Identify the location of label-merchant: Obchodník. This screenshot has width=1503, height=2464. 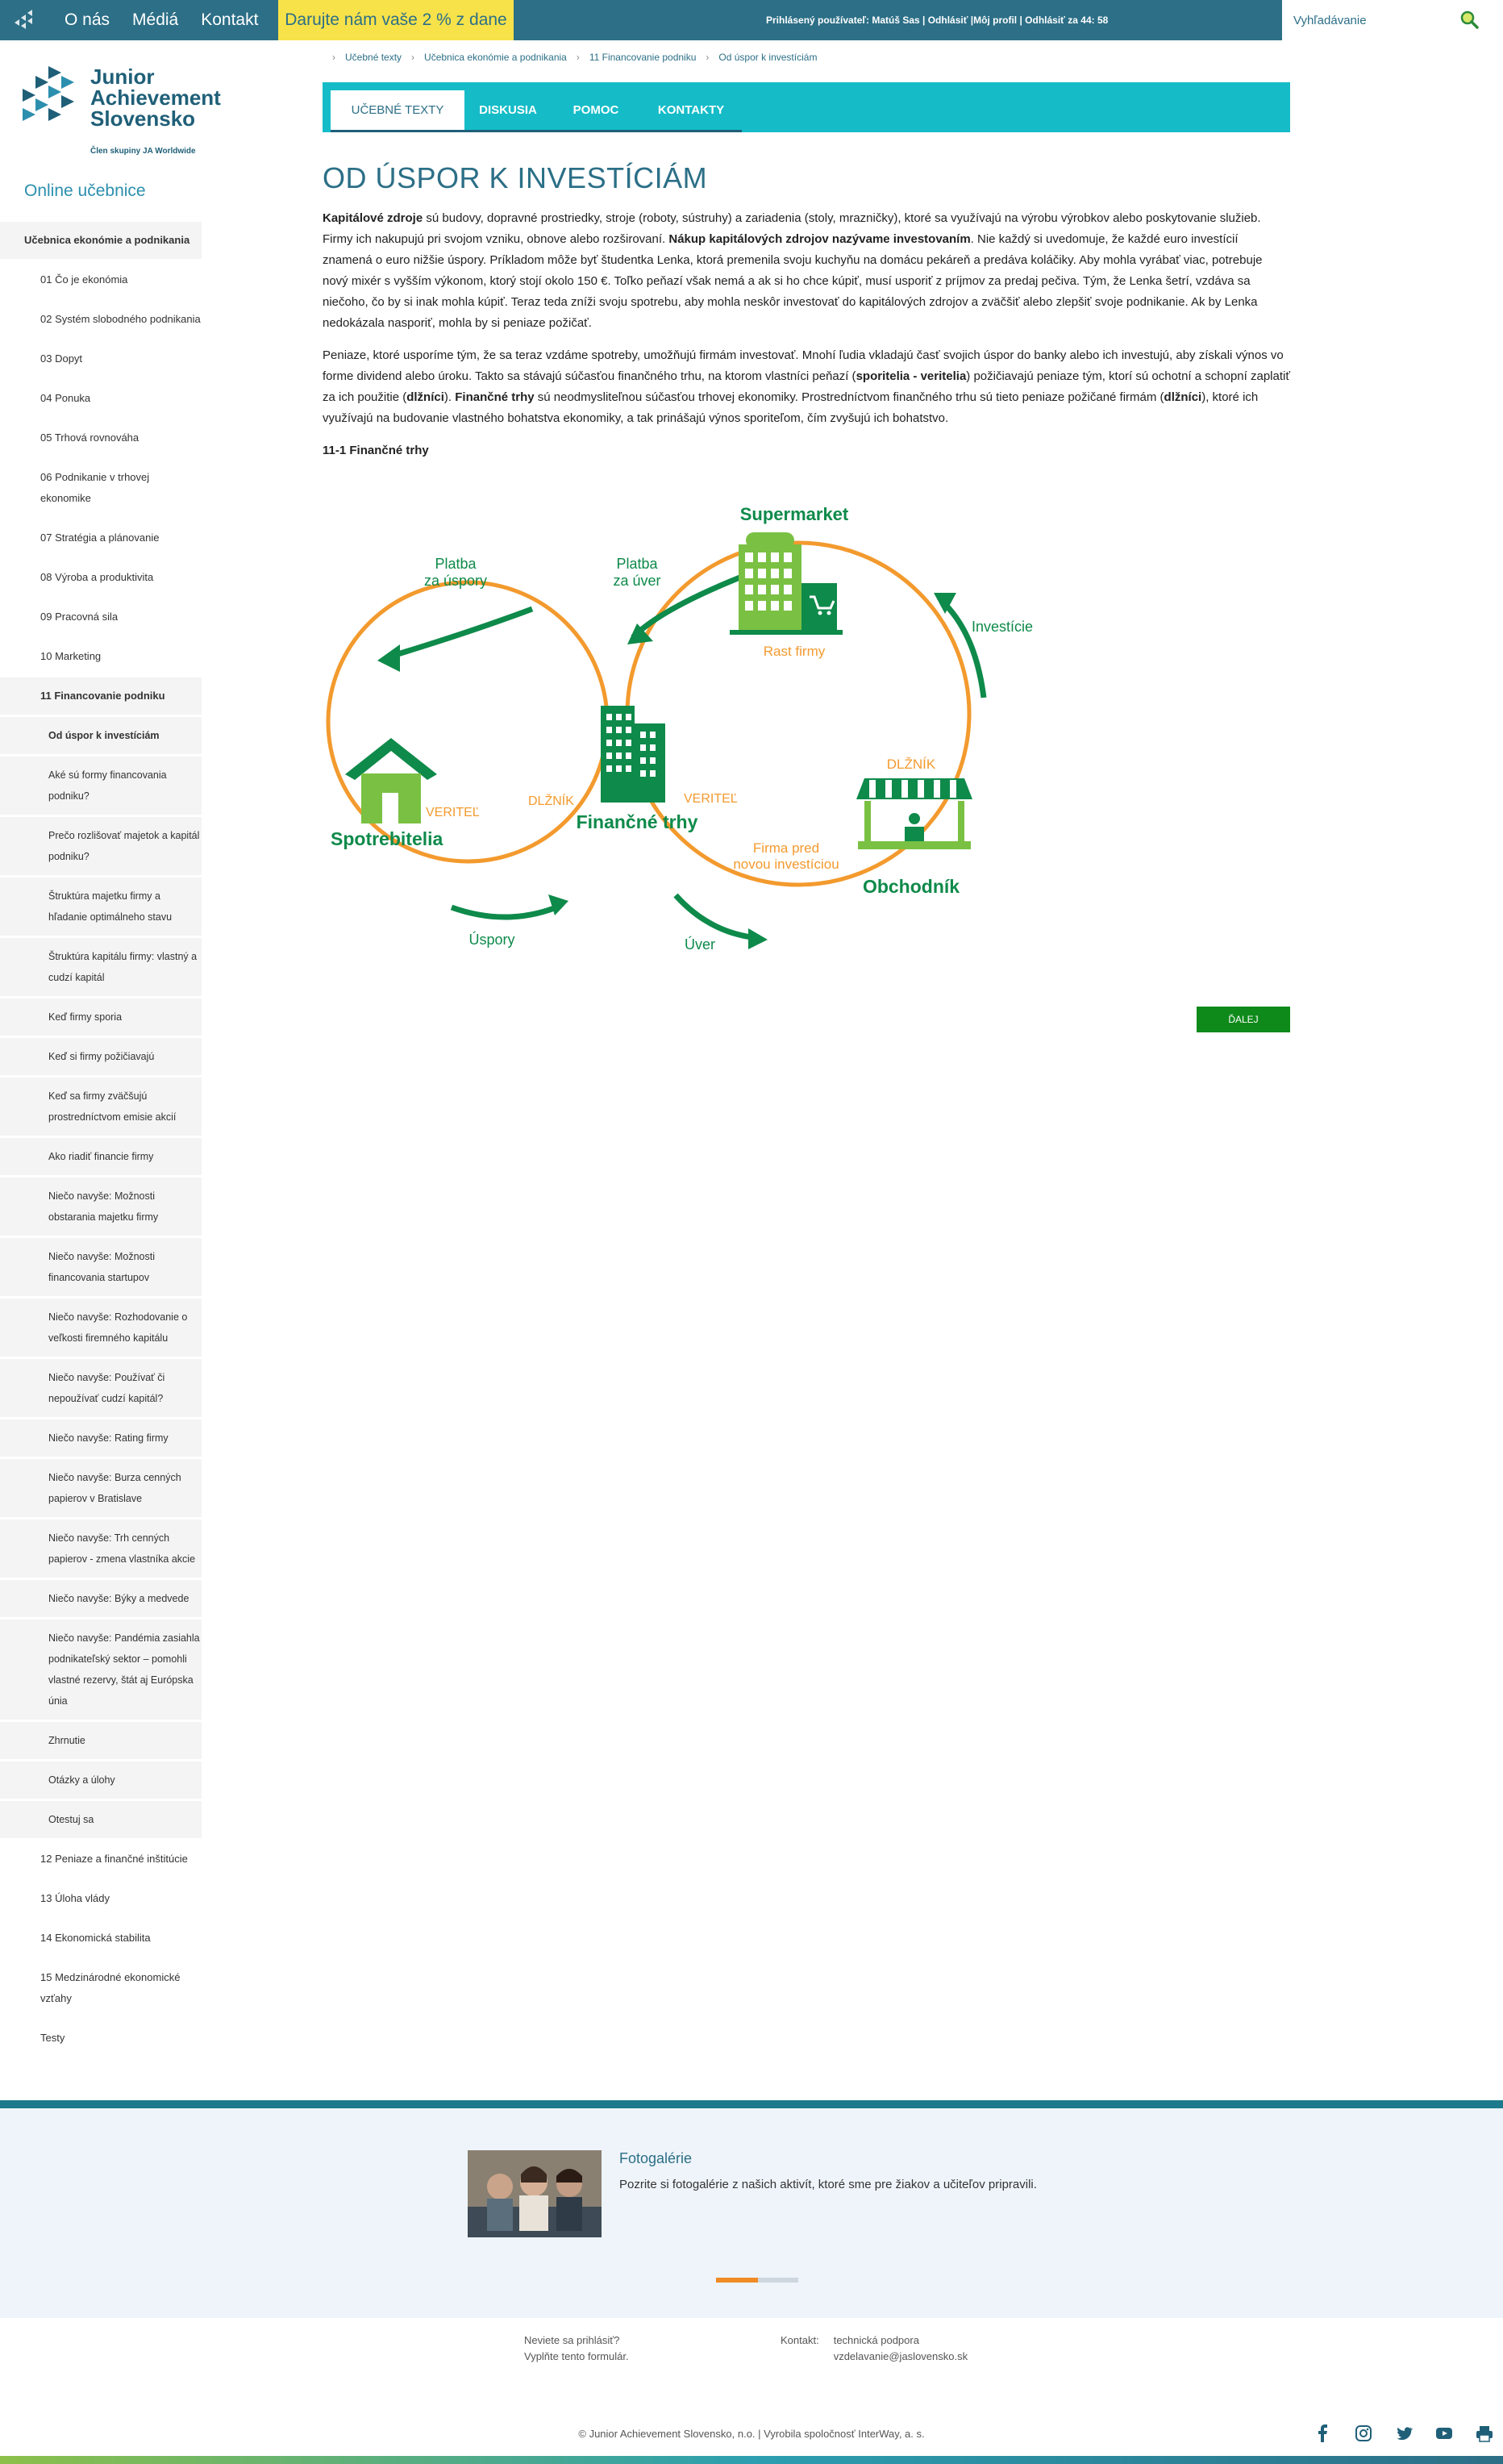
(911, 886).